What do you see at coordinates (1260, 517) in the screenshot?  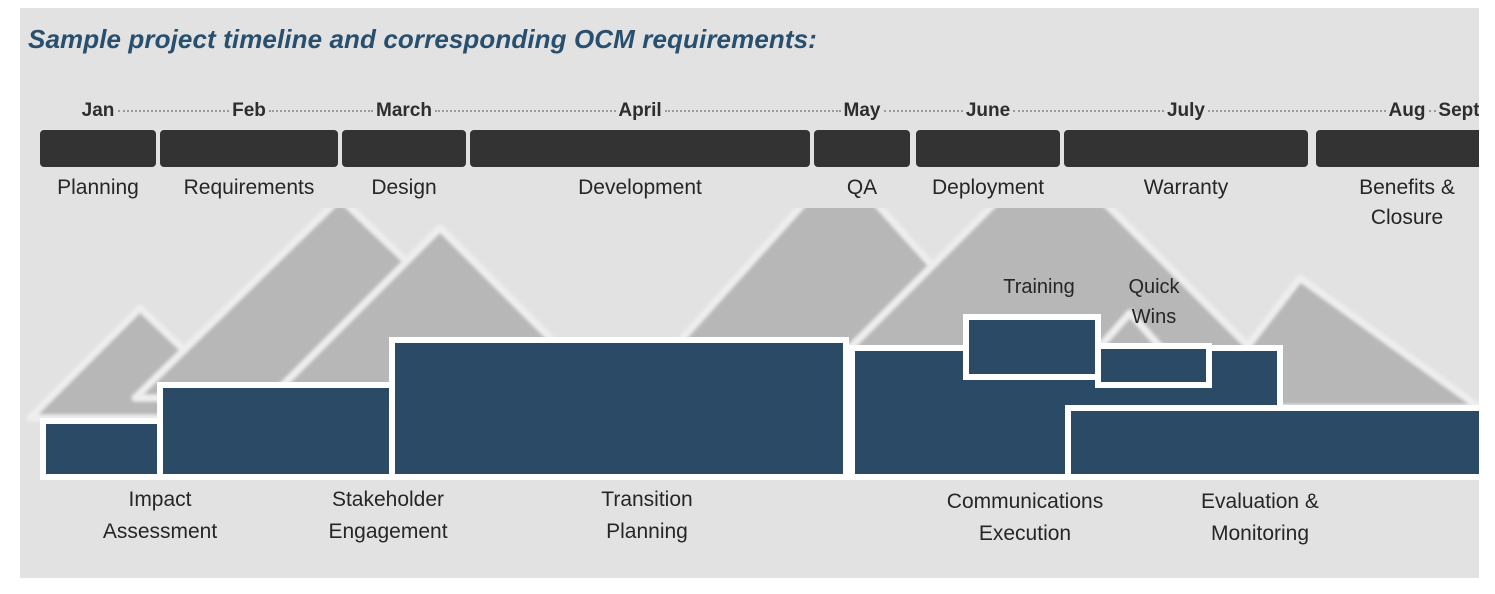 I see `ocm-label-evaluation-monitoring: Evaluation & Monitoring` at bounding box center [1260, 517].